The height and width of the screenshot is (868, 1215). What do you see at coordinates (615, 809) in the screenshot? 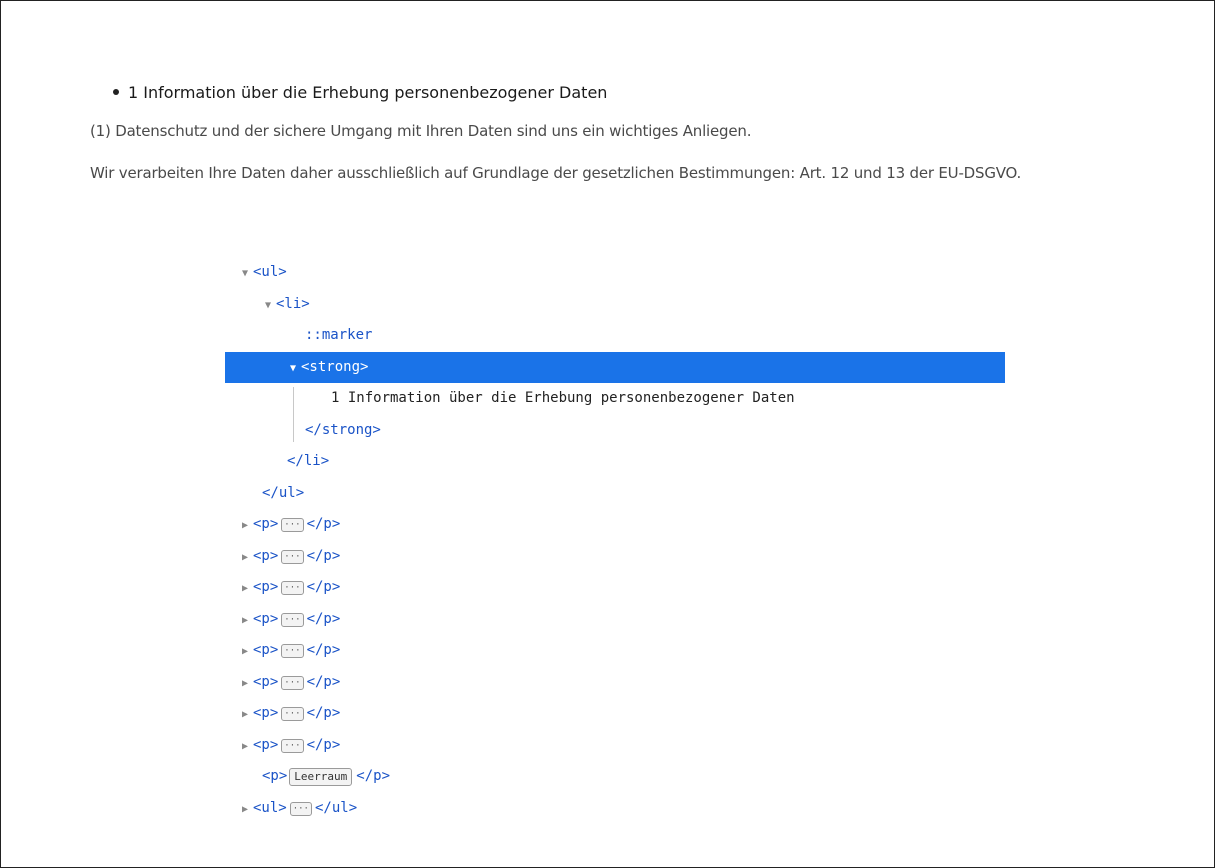
I see `node-ul-collapsed: ▶ <ul> ··· </ul>` at bounding box center [615, 809].